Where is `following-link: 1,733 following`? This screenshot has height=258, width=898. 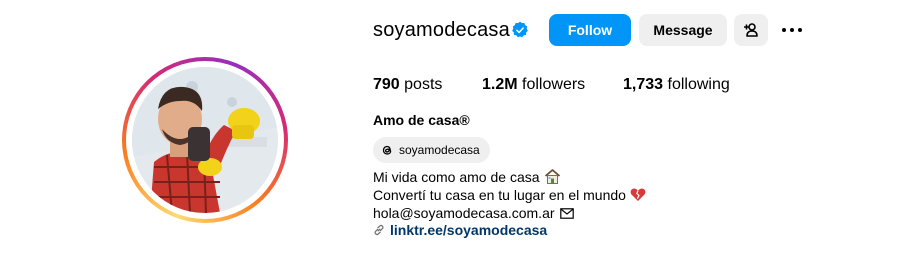
following-link: 1,733 following is located at coordinates (676, 85).